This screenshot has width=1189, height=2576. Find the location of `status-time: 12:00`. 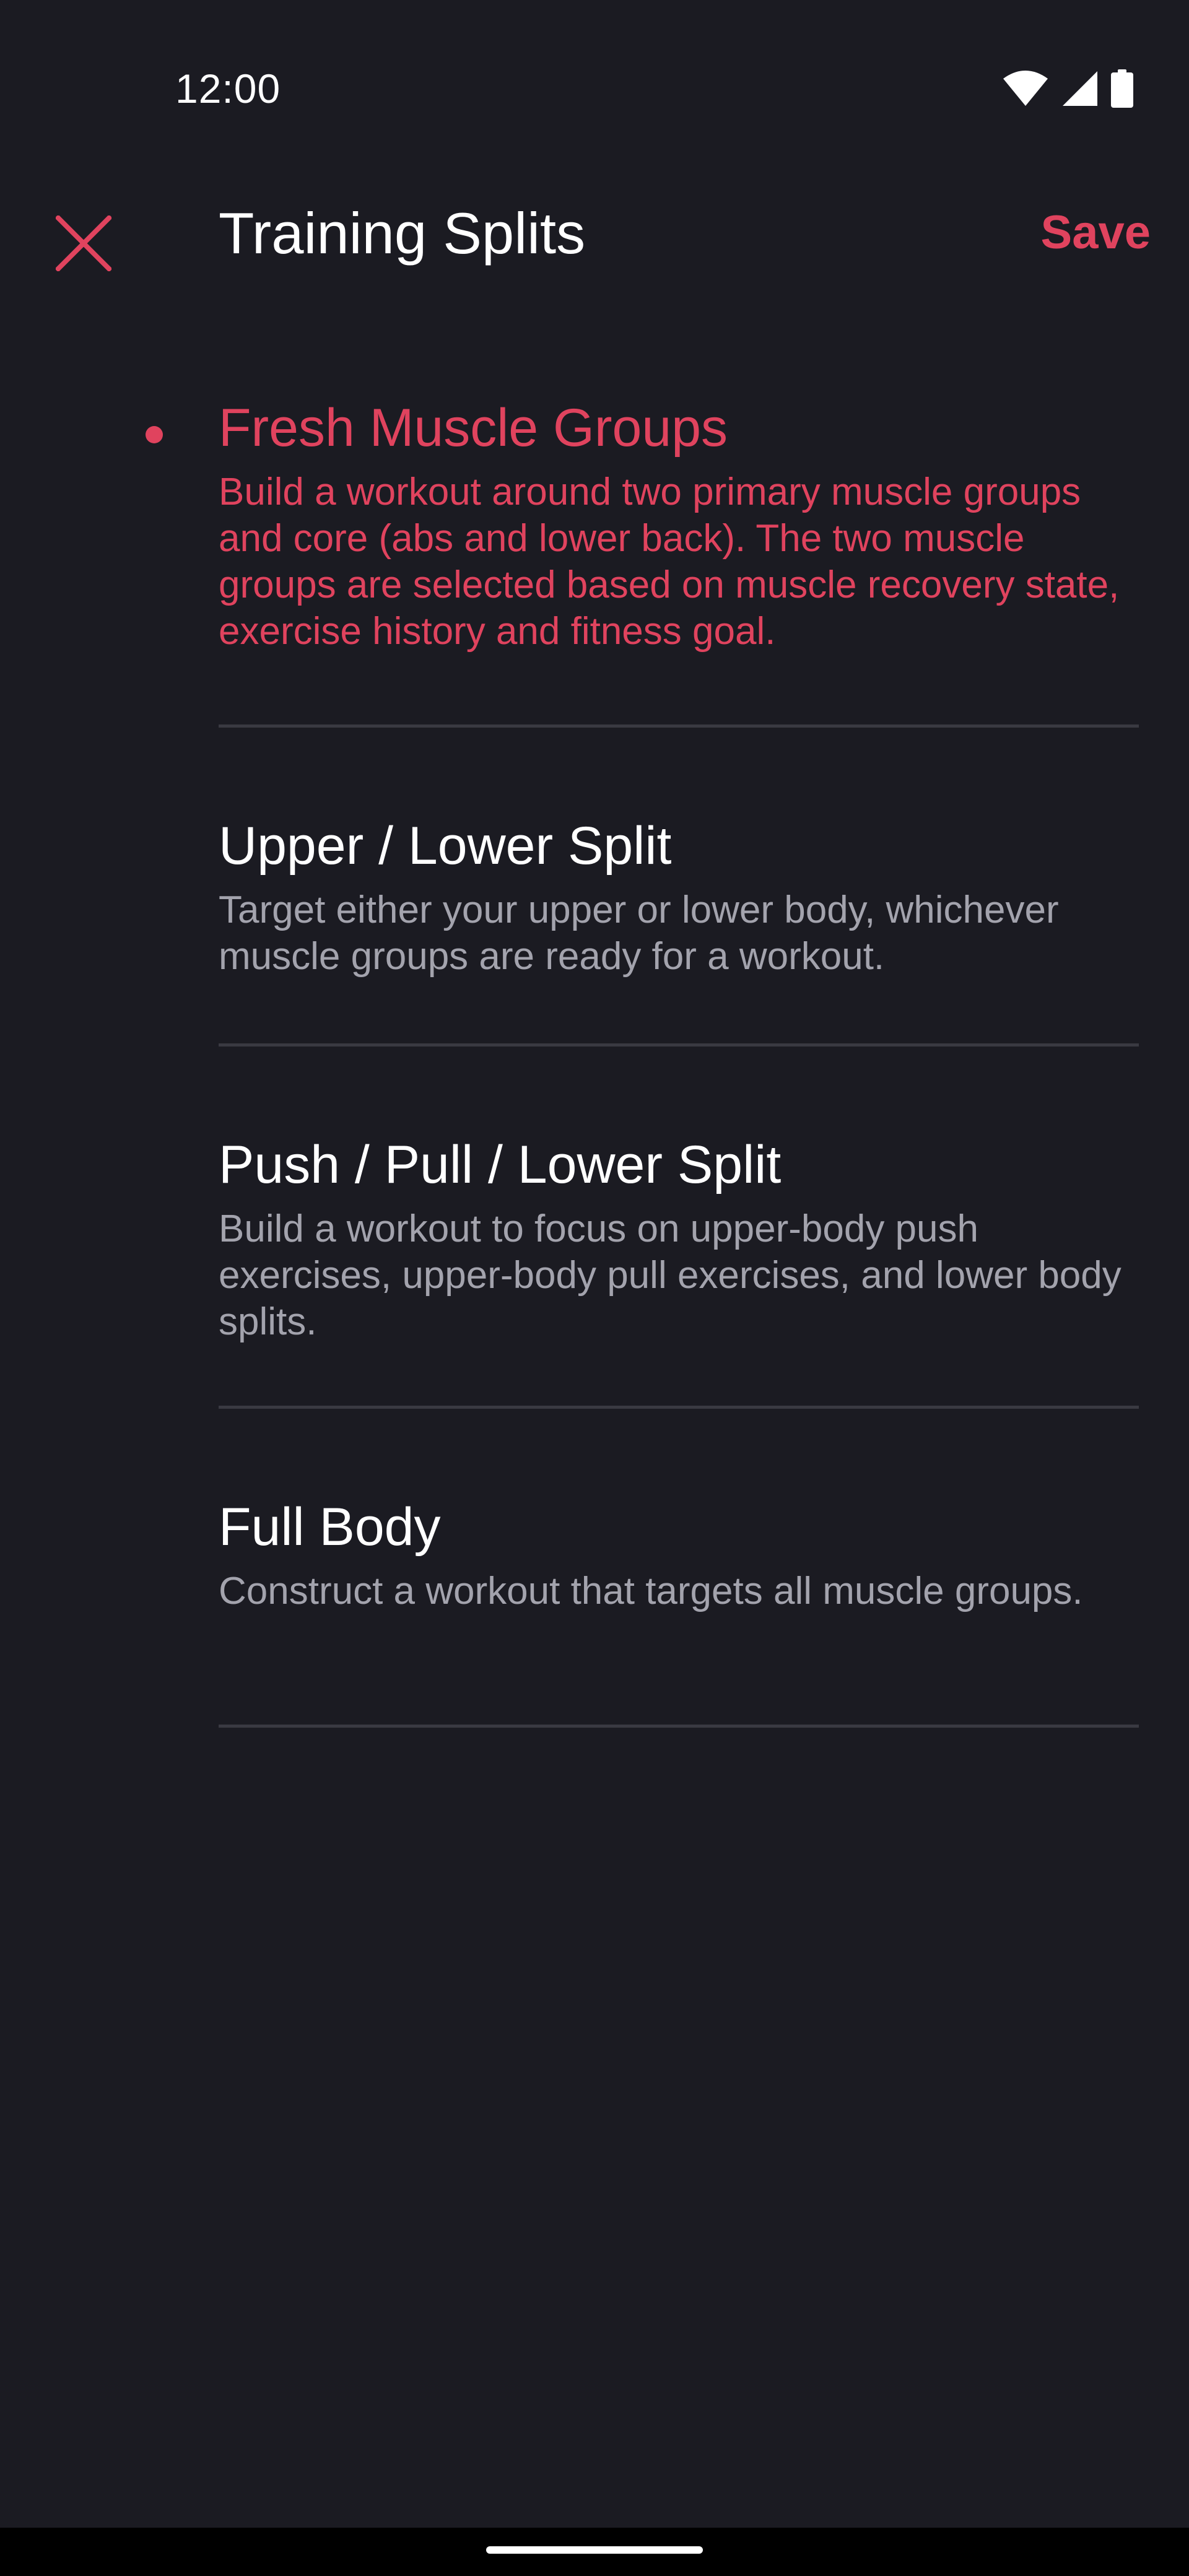

status-time: 12:00 is located at coordinates (228, 88).